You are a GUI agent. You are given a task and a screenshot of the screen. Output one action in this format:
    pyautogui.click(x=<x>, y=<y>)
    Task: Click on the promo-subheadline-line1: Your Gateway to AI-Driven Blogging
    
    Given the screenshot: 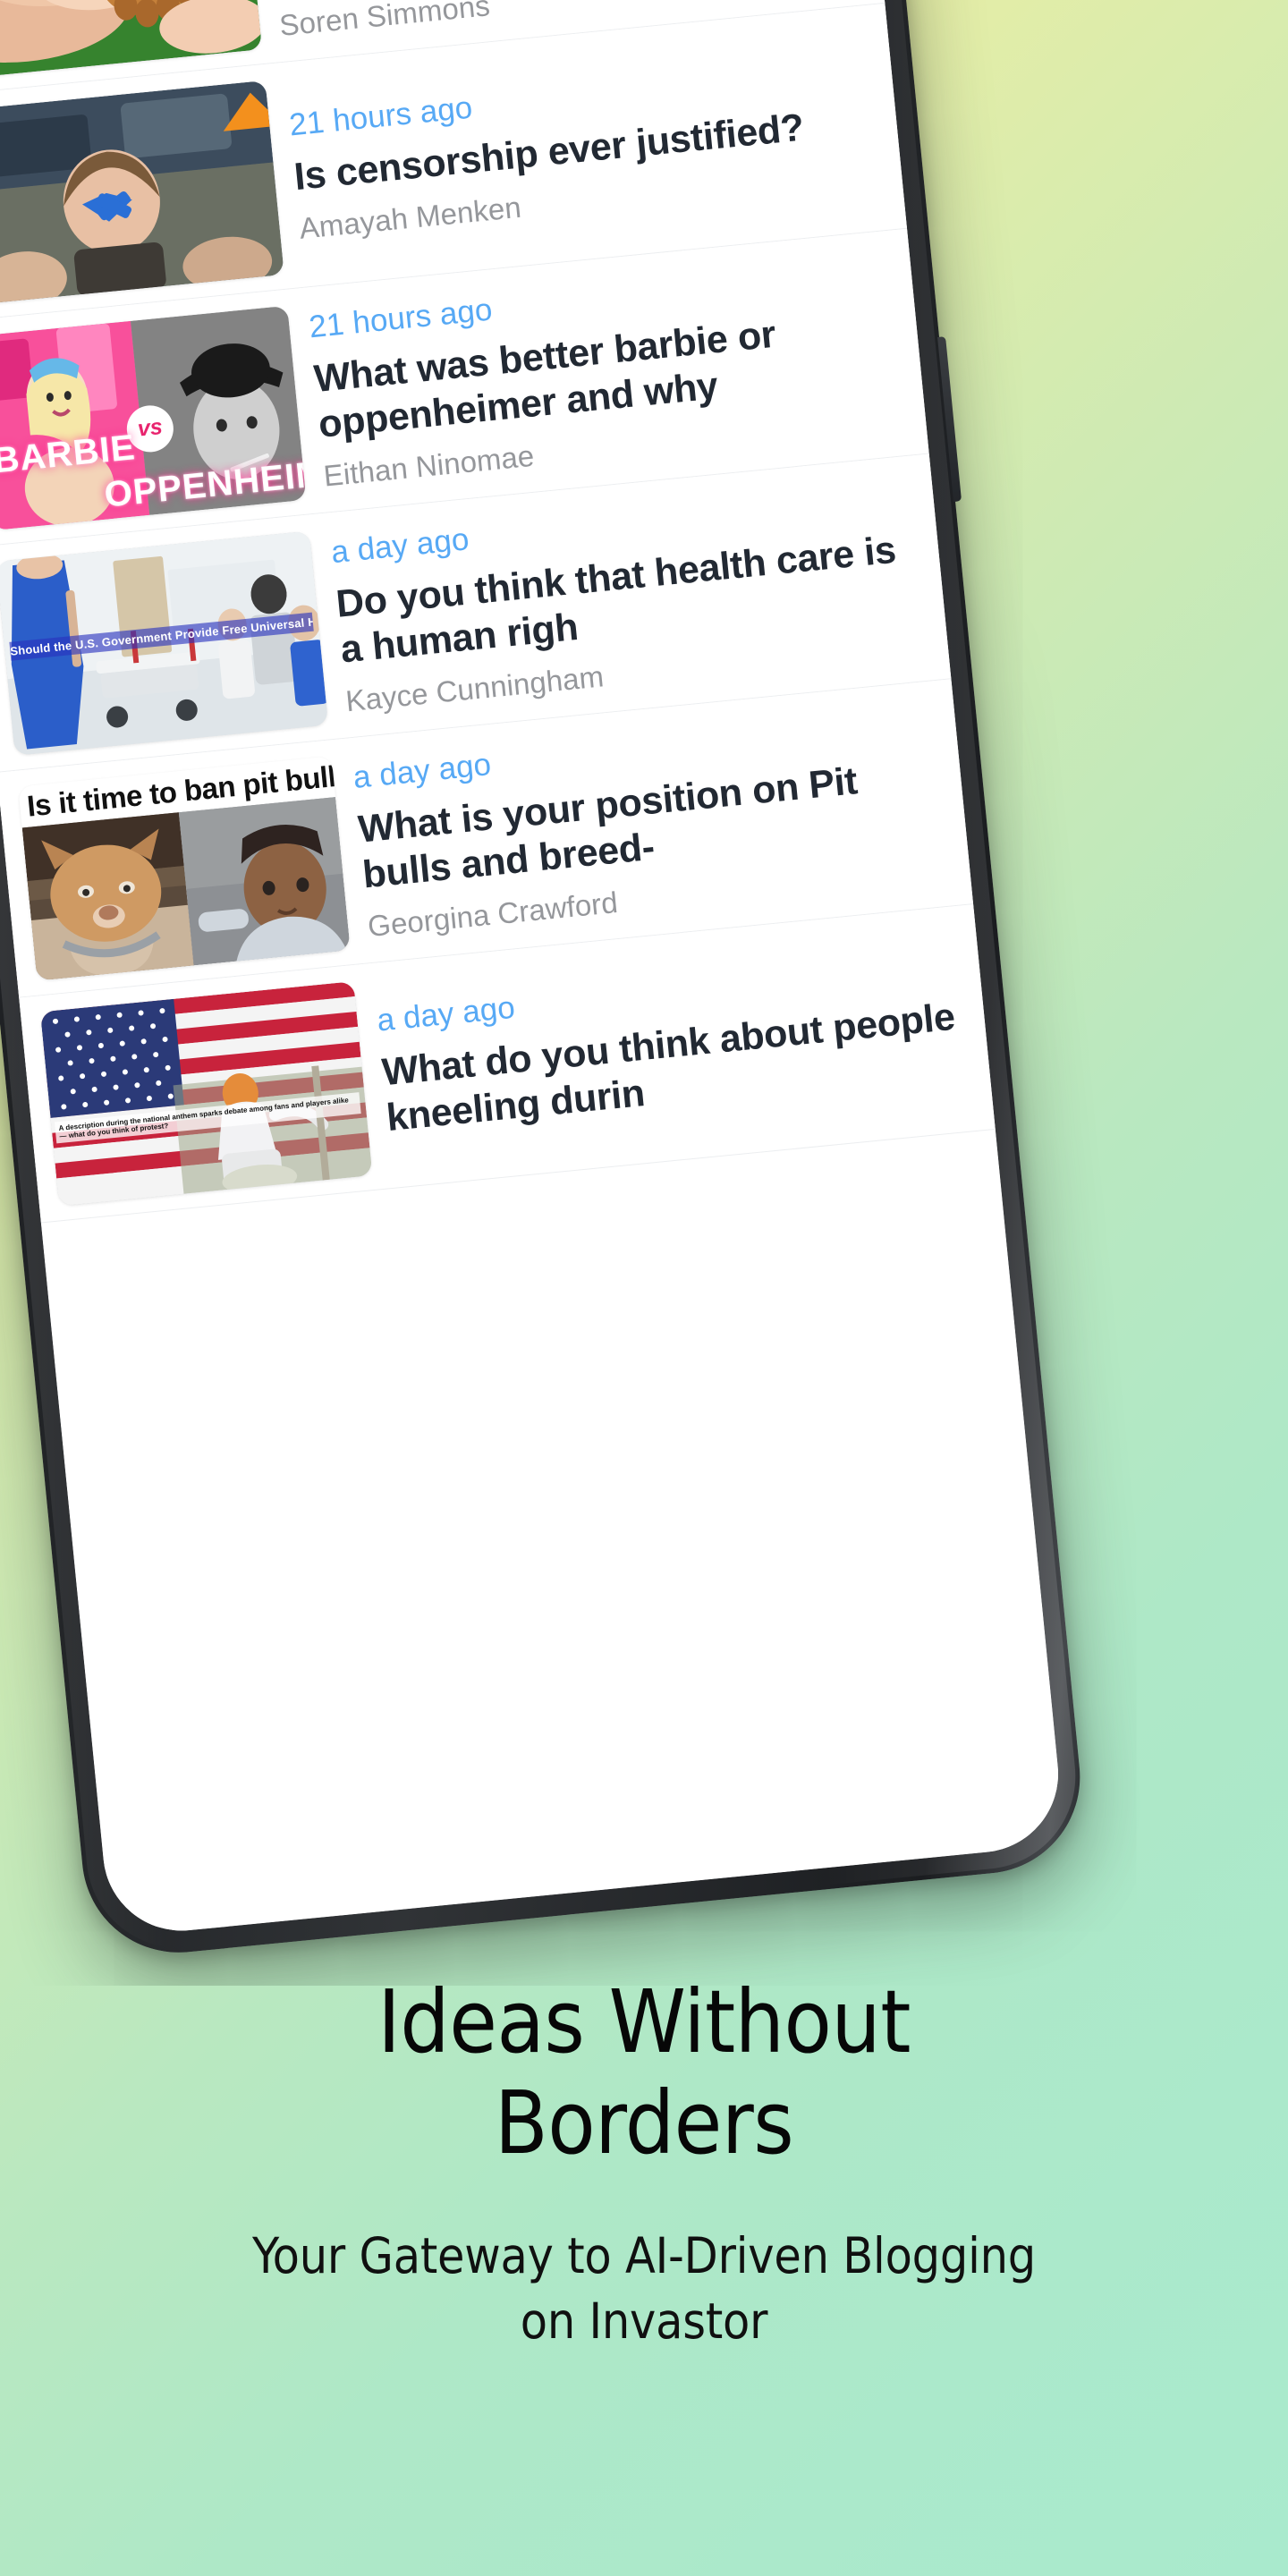 What is the action you would take?
    pyautogui.click(x=644, y=2256)
    